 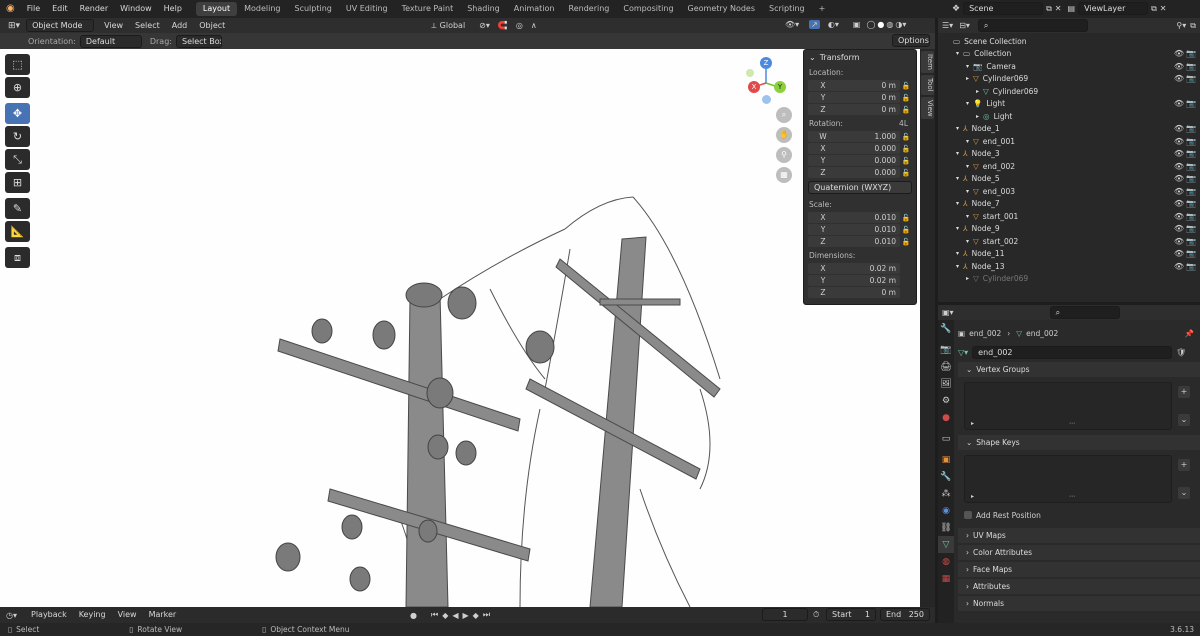 I want to click on xray-icon: ▣, so click(x=857, y=24).